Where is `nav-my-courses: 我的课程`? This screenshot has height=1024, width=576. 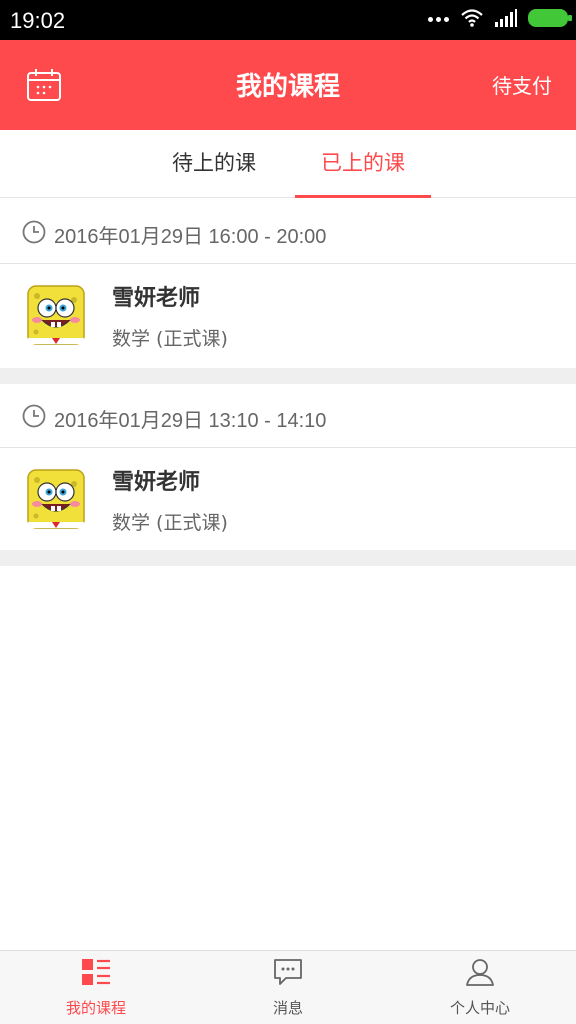
nav-my-courses: 我的课程 is located at coordinates (96, 987).